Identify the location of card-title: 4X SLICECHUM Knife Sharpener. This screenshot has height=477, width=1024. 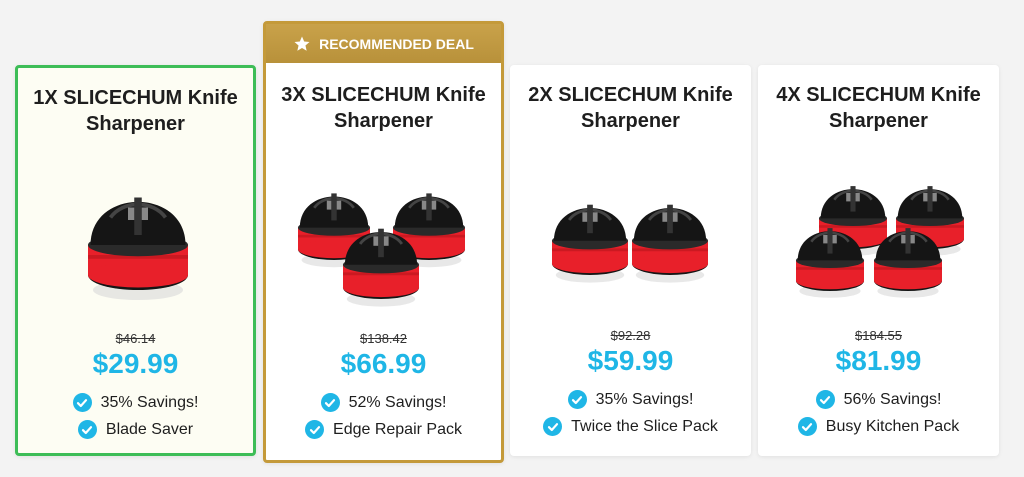
(878, 108).